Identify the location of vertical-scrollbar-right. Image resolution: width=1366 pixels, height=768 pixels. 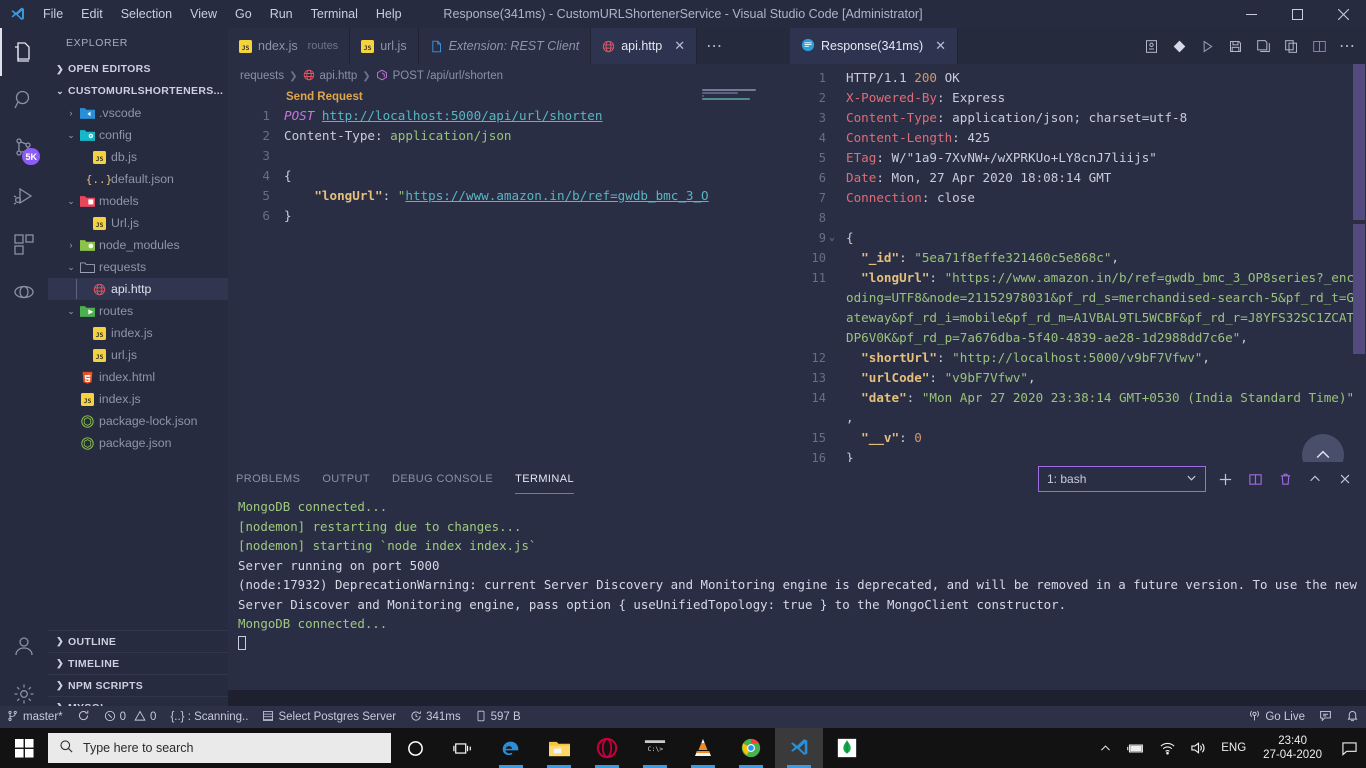
(1359, 277).